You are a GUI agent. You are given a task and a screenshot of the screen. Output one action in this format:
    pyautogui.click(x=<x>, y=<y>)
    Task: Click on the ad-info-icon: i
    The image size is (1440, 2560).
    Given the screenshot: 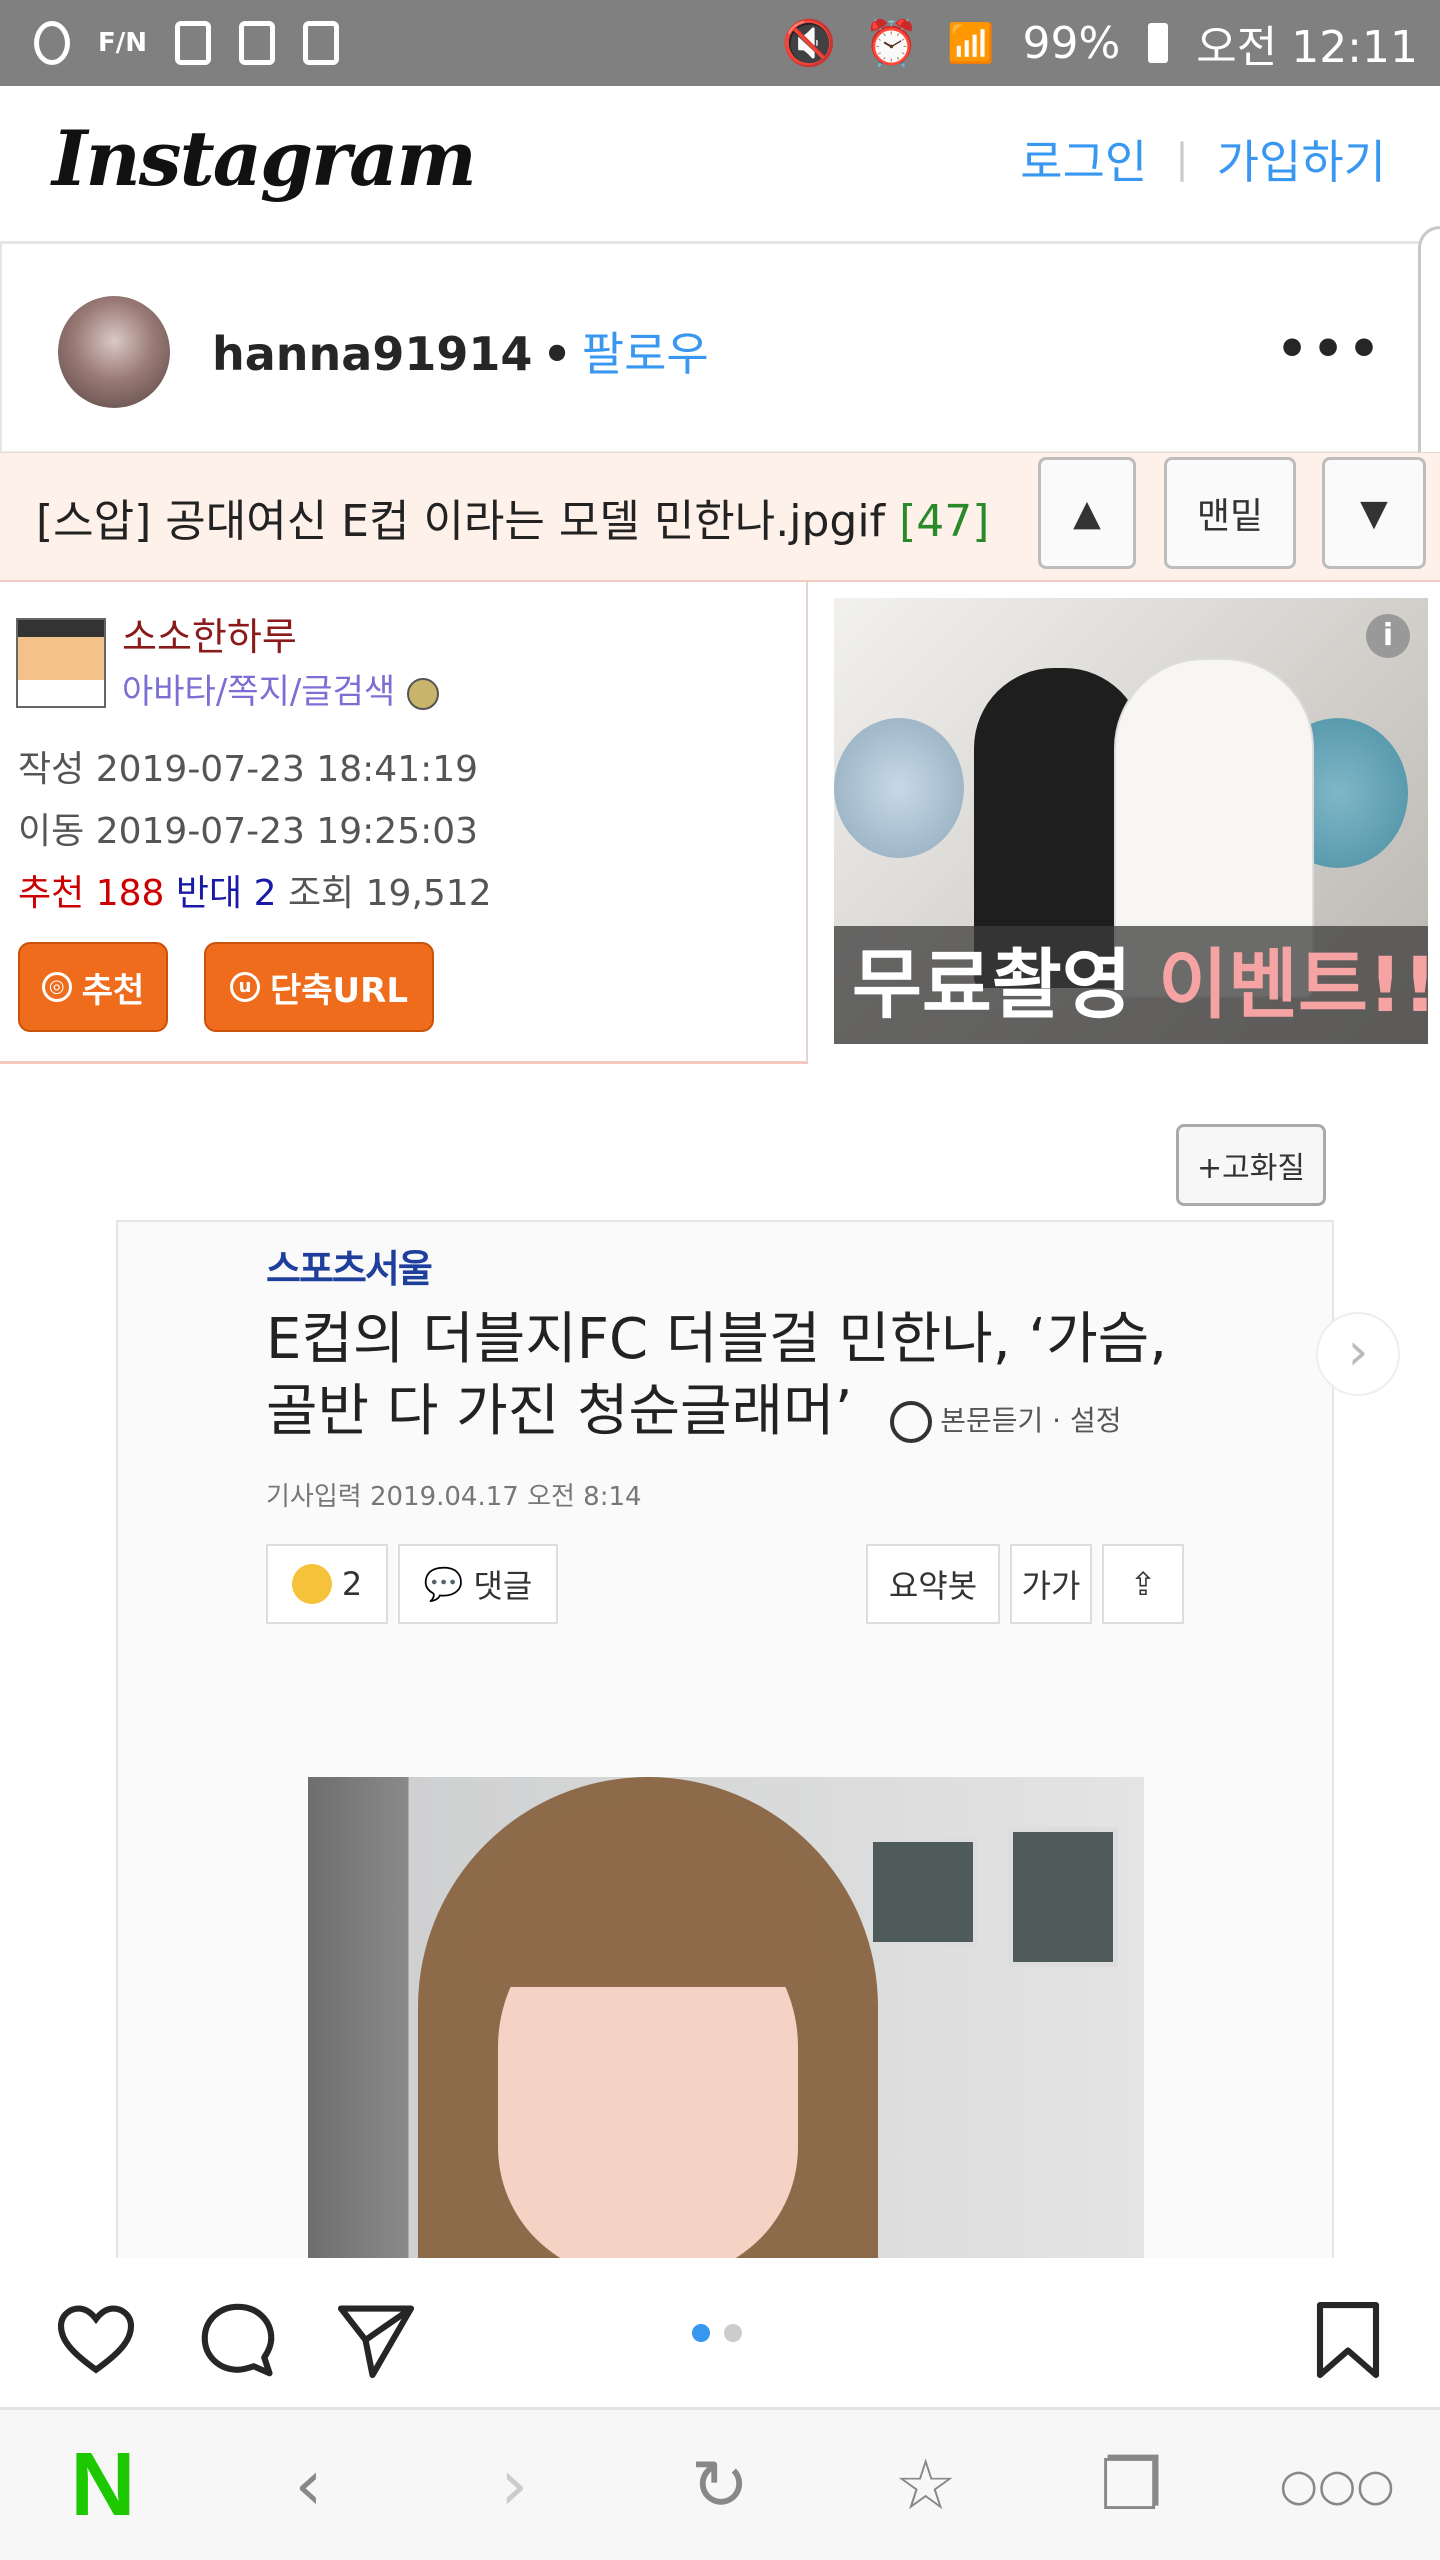 What is the action you would take?
    pyautogui.click(x=1388, y=636)
    